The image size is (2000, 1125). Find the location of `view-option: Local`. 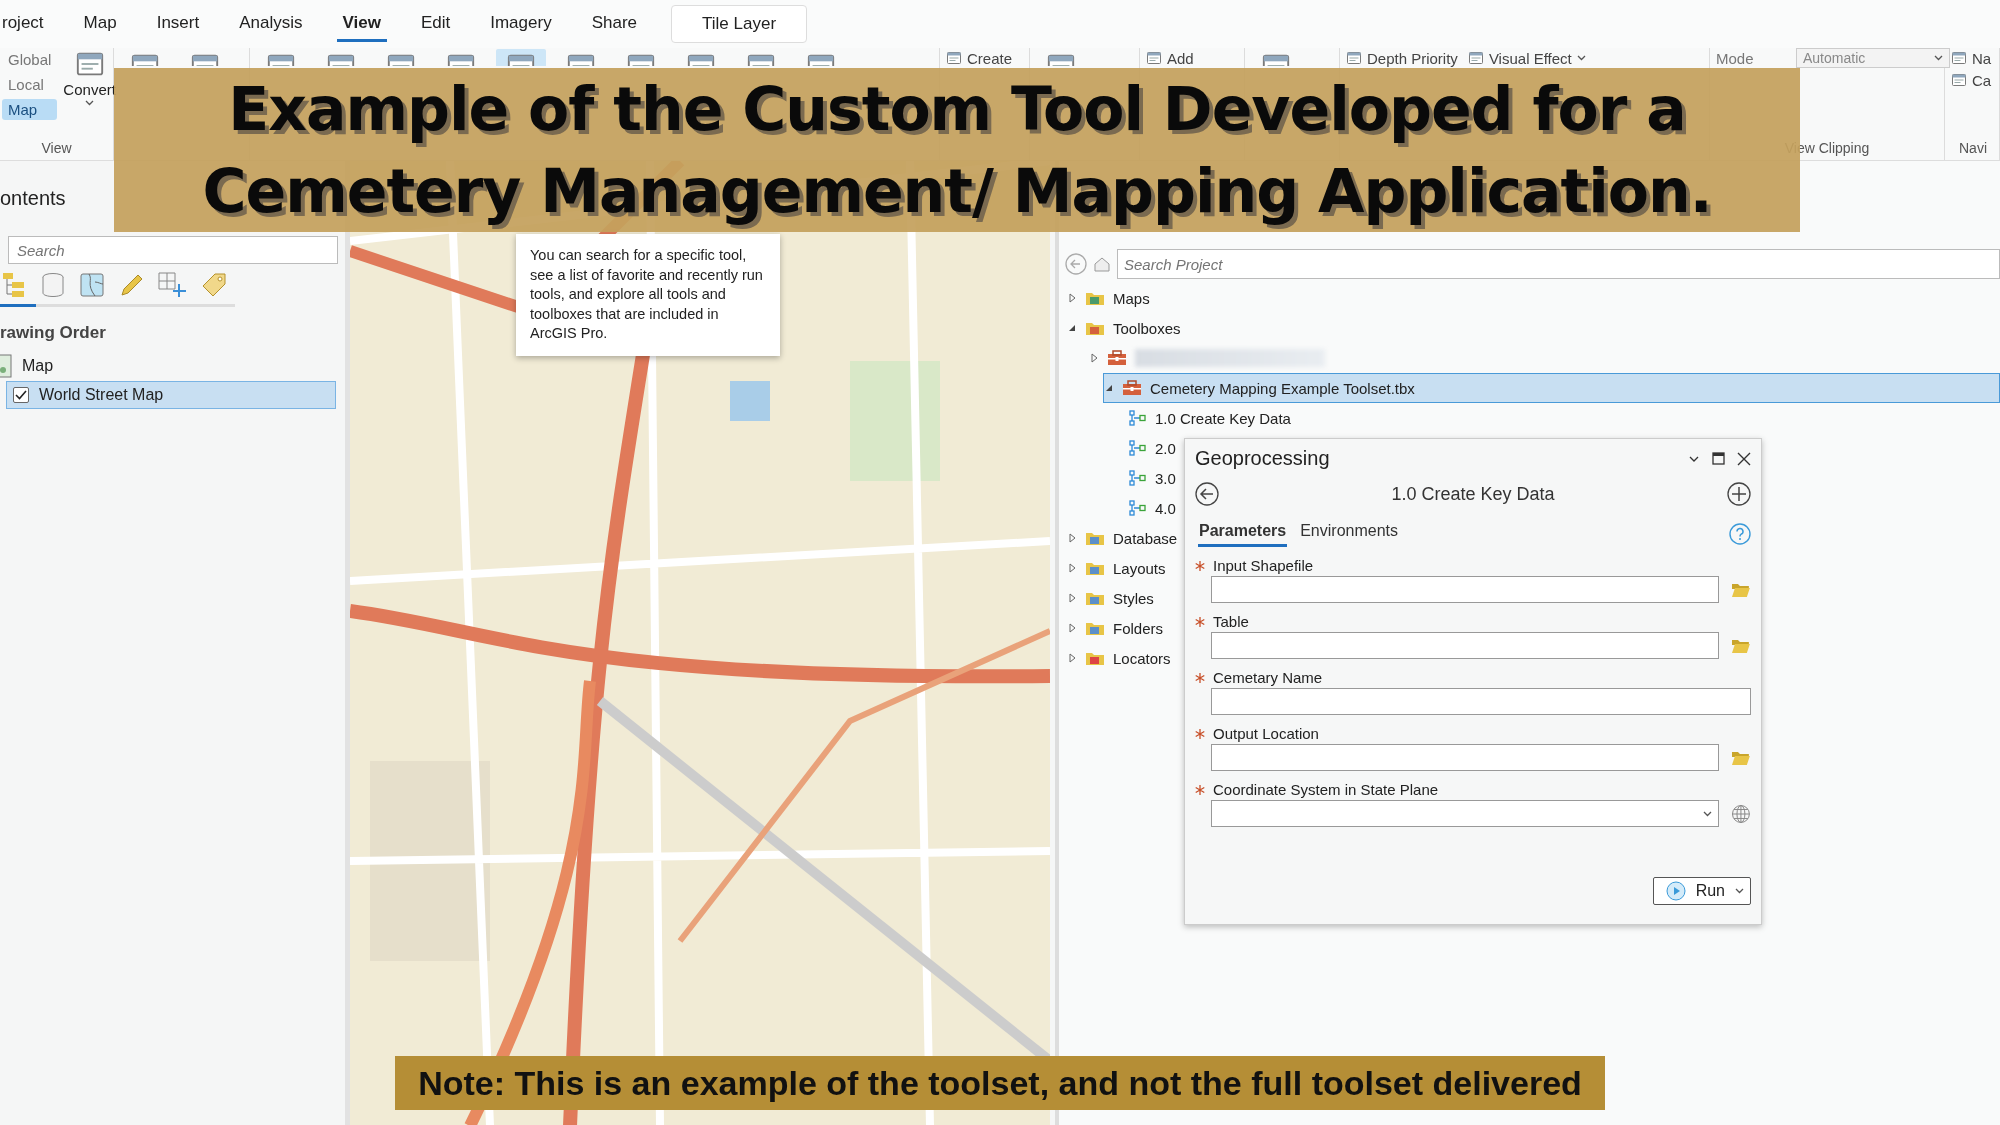

view-option: Local is located at coordinates (30, 84).